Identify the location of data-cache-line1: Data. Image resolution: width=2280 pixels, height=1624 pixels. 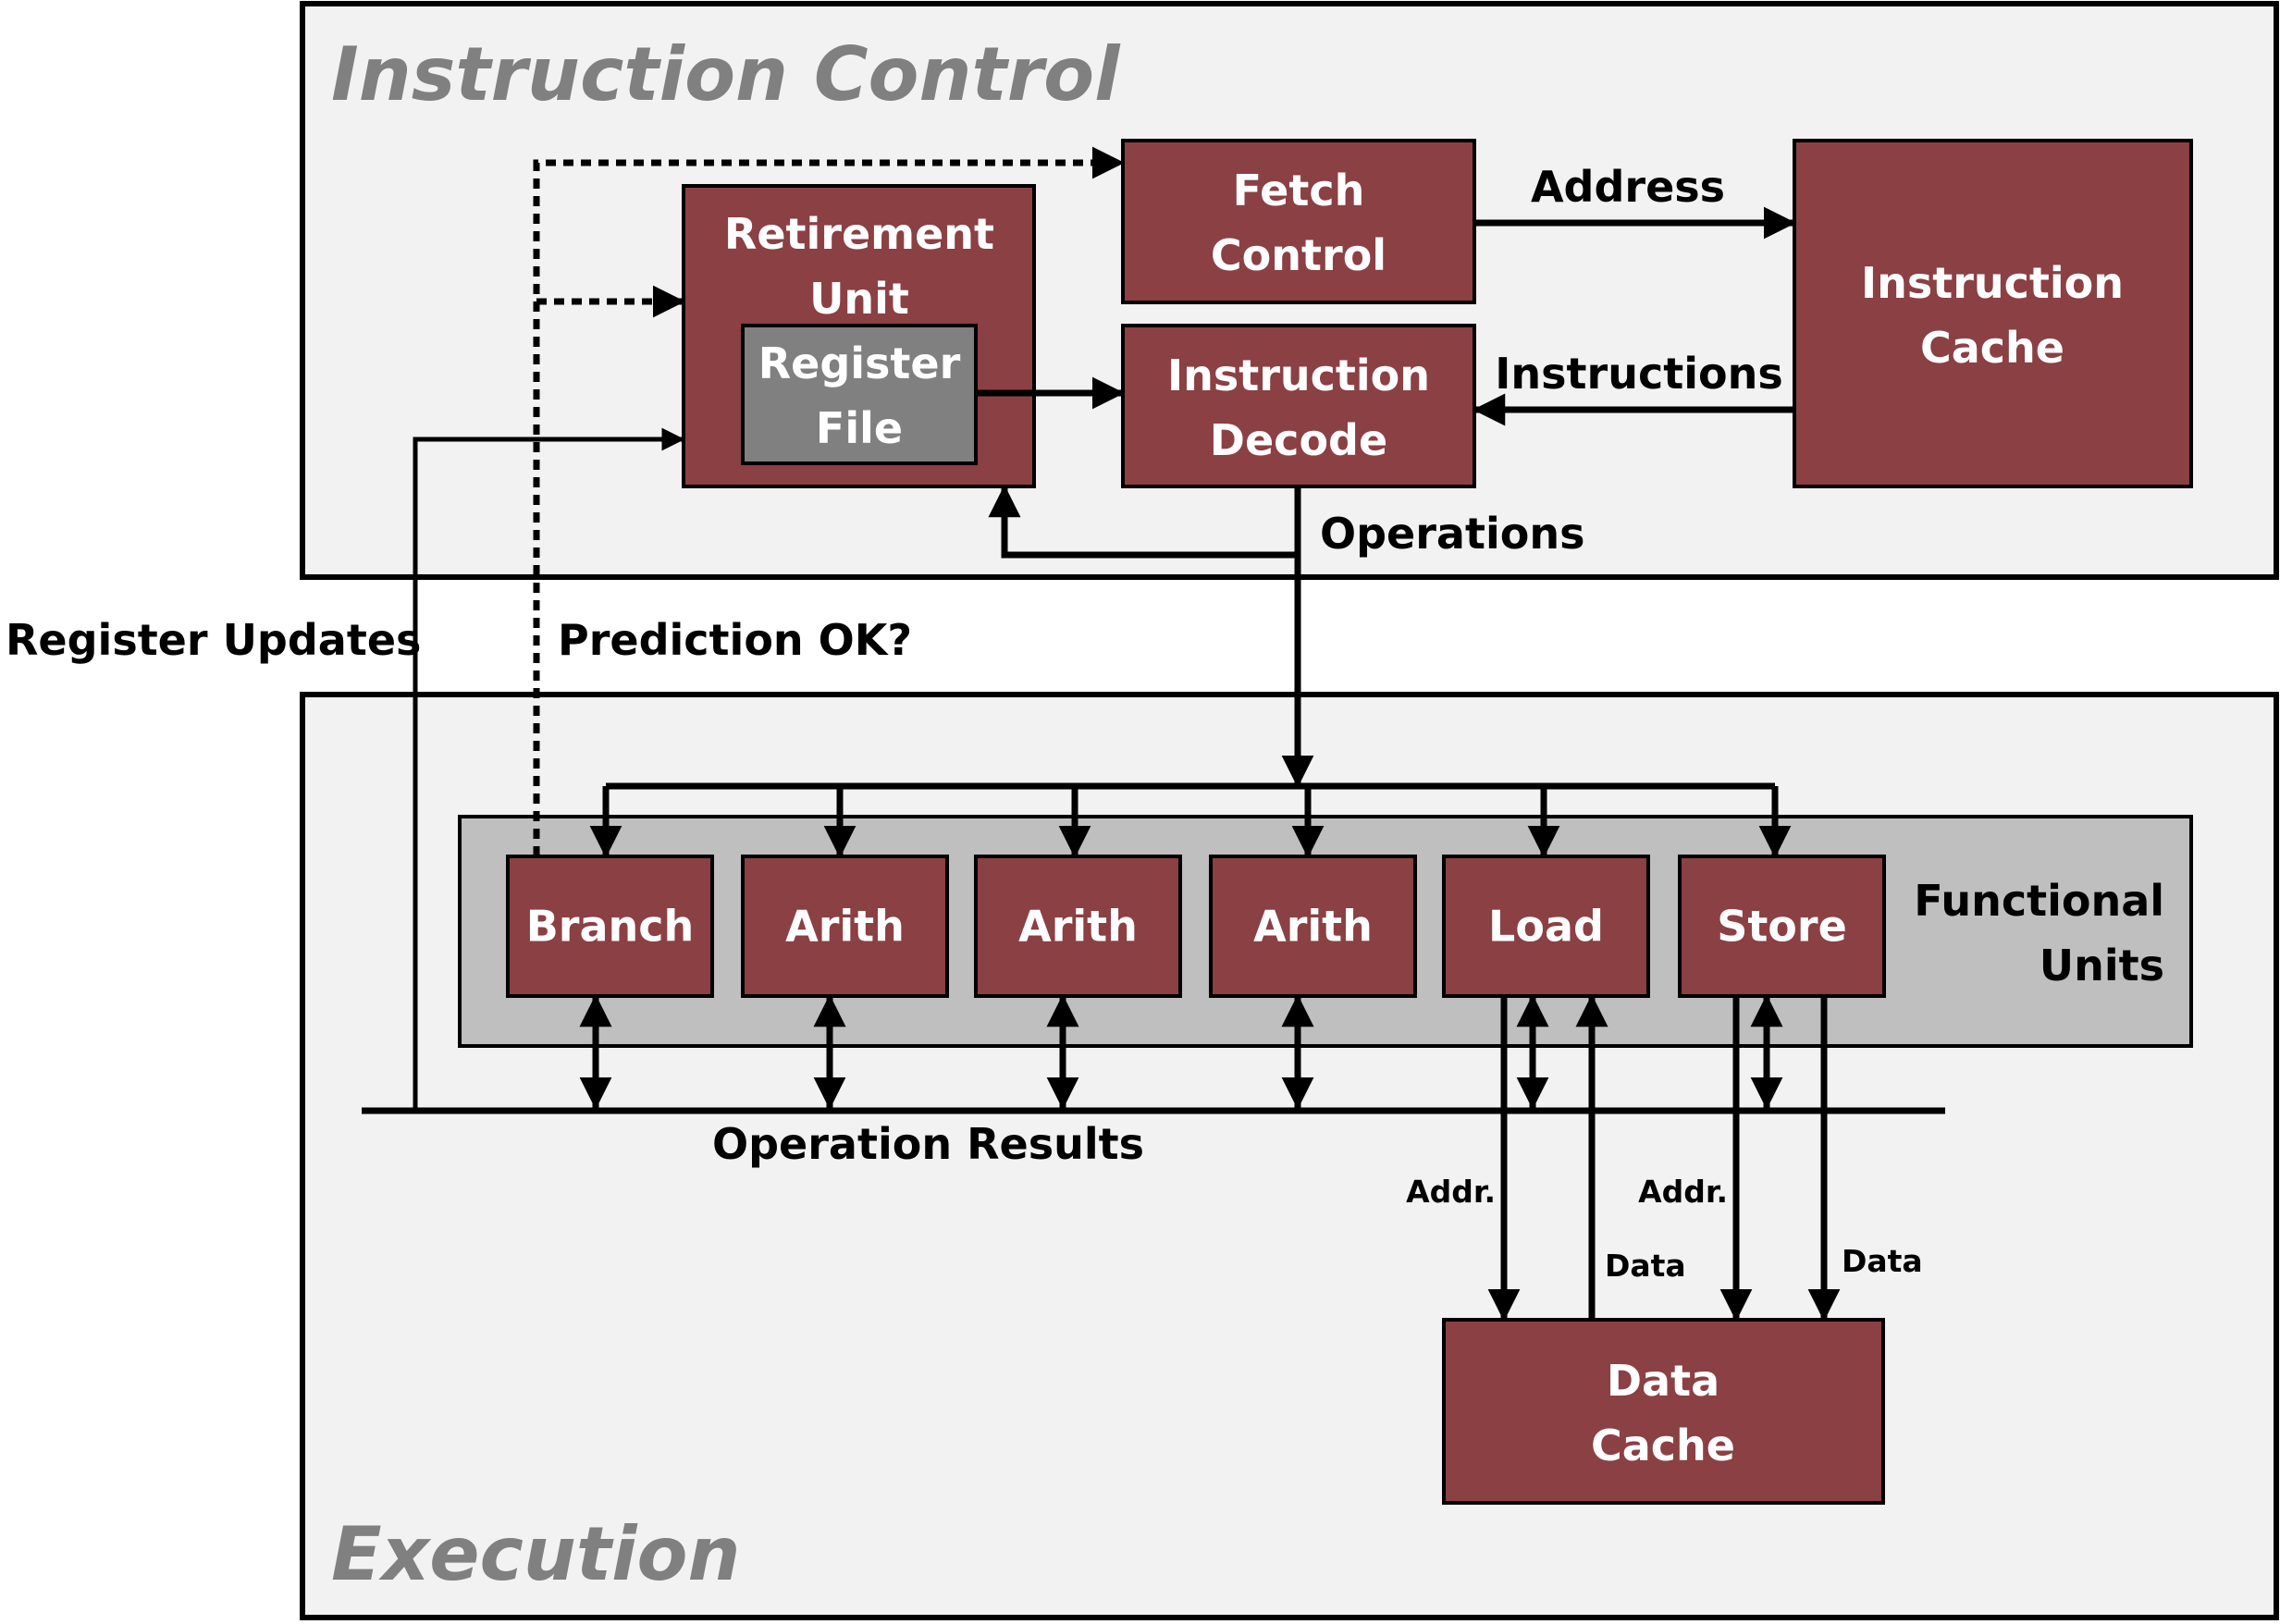
(1663, 1381).